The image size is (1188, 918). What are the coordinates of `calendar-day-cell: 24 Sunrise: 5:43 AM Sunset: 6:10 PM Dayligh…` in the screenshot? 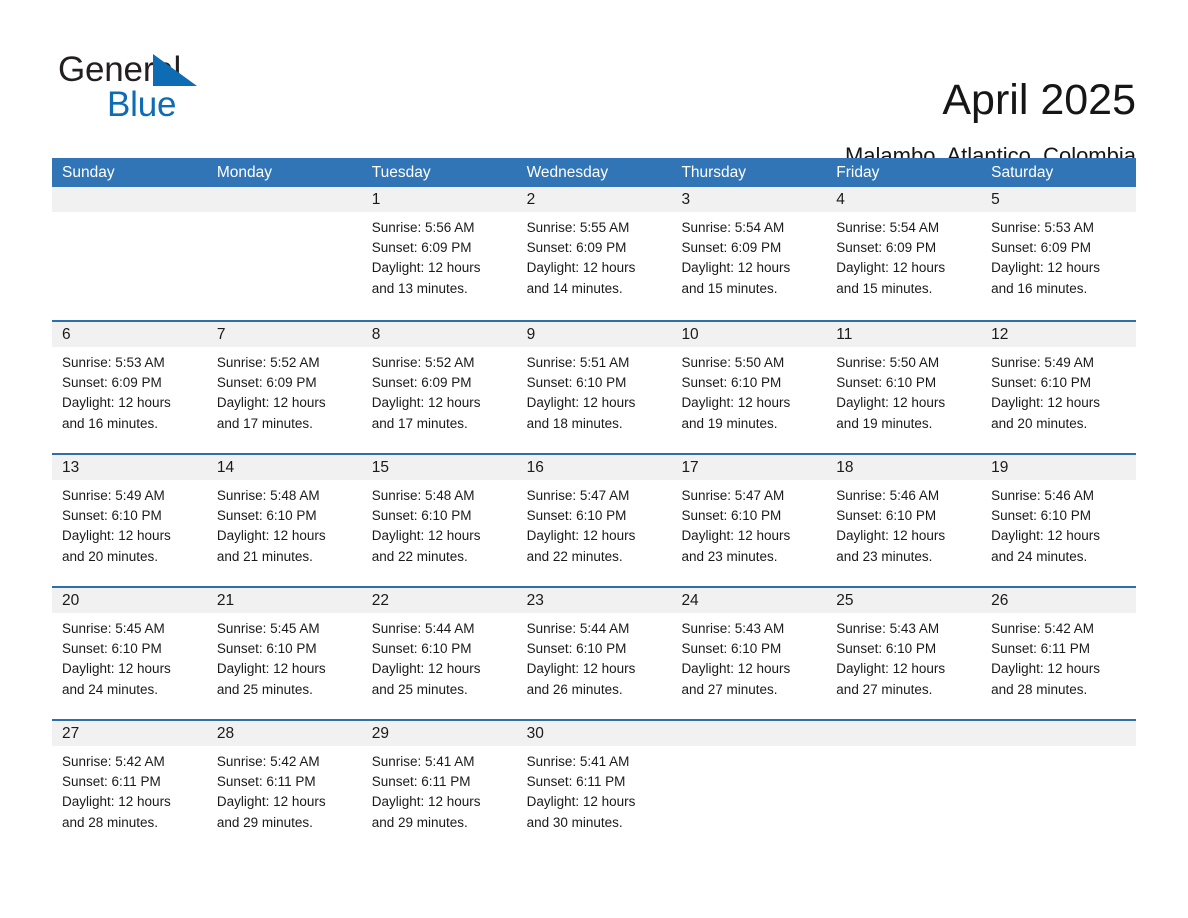 It's located at (748, 653).